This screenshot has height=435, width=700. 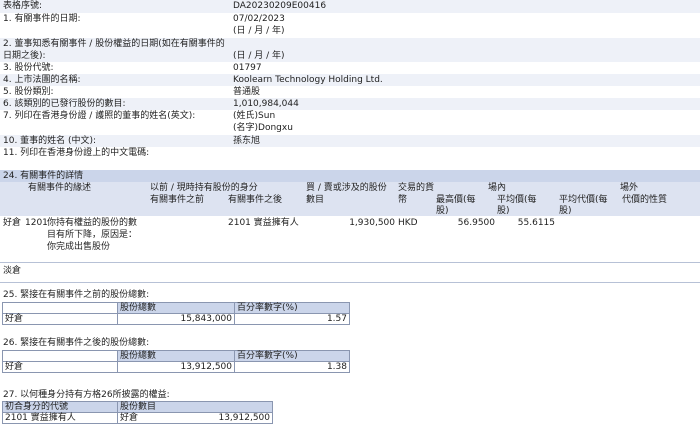 I want to click on row-event-date-band, so click(x=350, y=25).